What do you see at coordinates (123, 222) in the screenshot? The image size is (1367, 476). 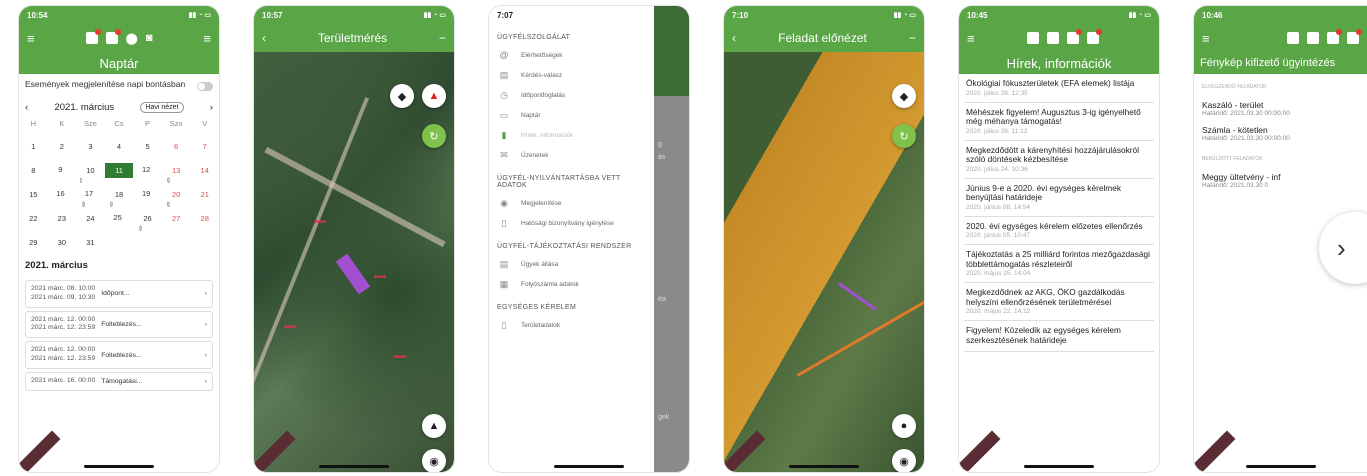 I see `calendar-day: 252` at bounding box center [123, 222].